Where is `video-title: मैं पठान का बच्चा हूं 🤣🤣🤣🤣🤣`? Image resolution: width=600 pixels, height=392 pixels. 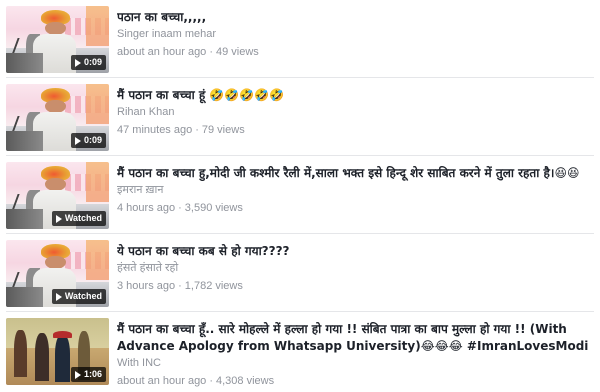
video-title: मैं पठान का बच्चा हूं 🤣🤣🤣🤣🤣 is located at coordinates (358, 95).